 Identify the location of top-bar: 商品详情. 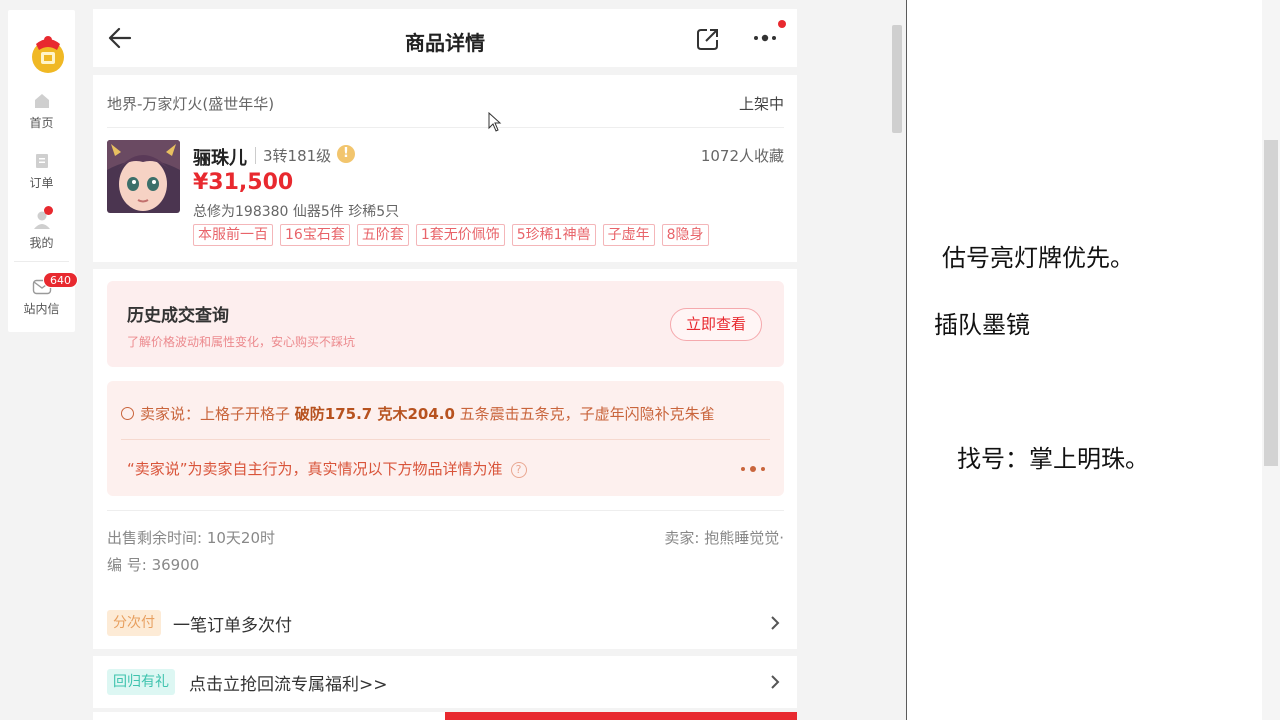
(445, 38).